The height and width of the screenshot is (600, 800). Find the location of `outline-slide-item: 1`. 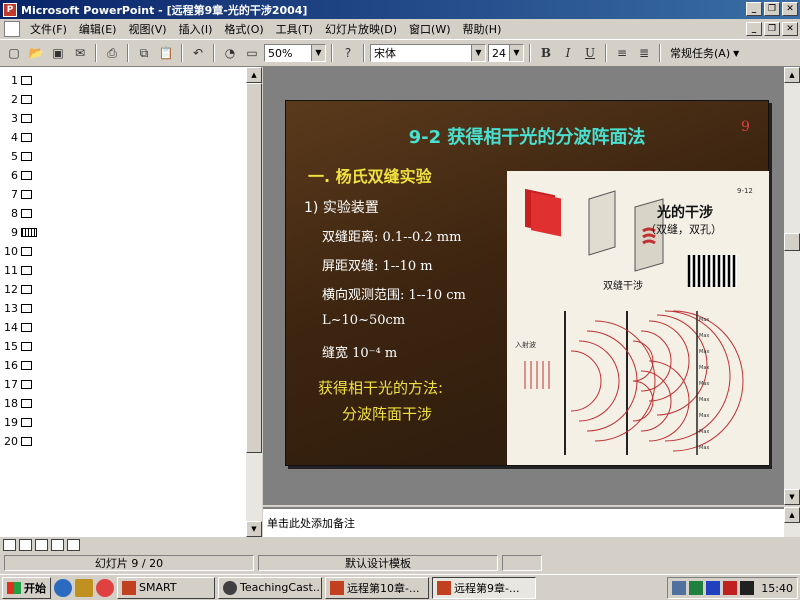

outline-slide-item: 1 is located at coordinates (130, 80).